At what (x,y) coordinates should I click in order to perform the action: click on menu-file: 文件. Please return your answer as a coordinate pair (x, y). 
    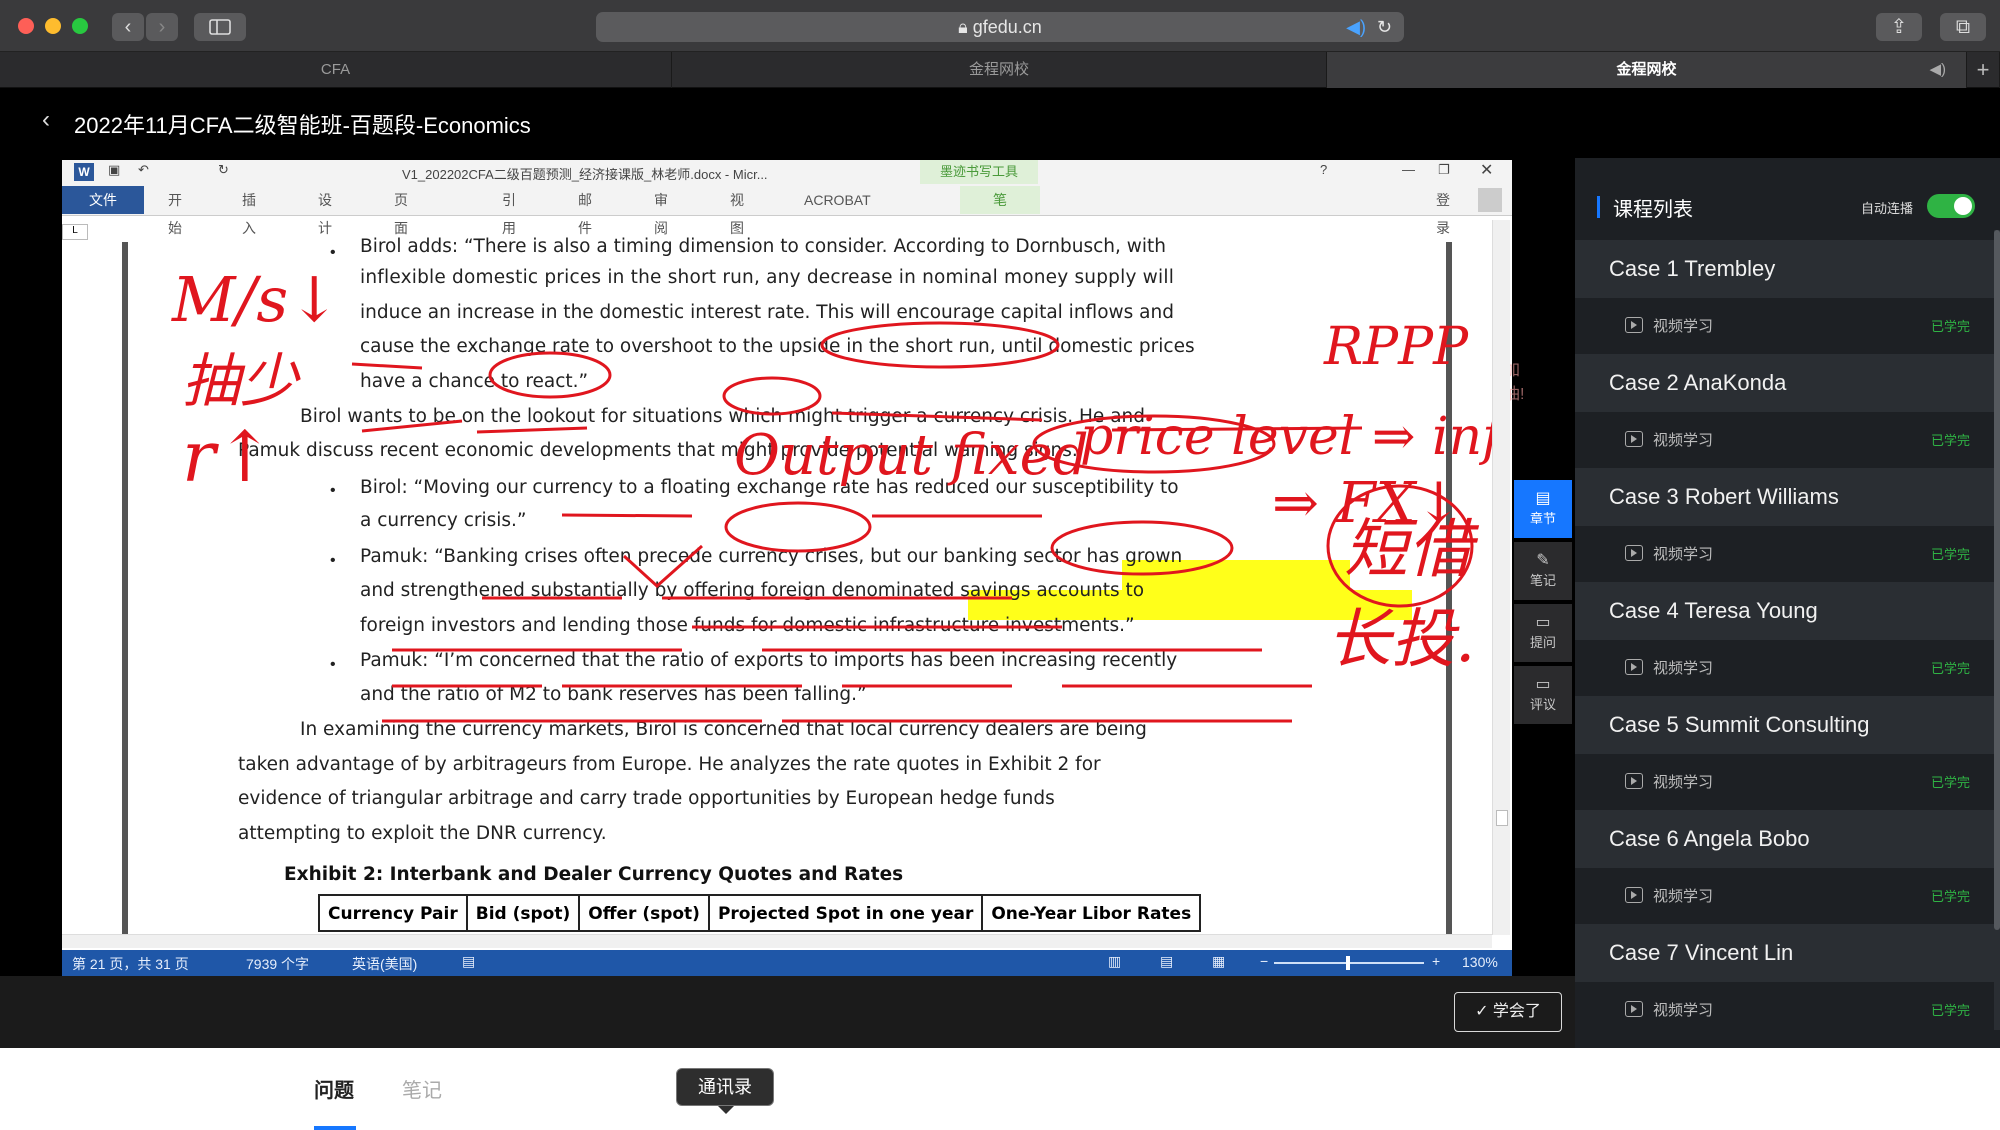
    Looking at the image, I should click on (103, 200).